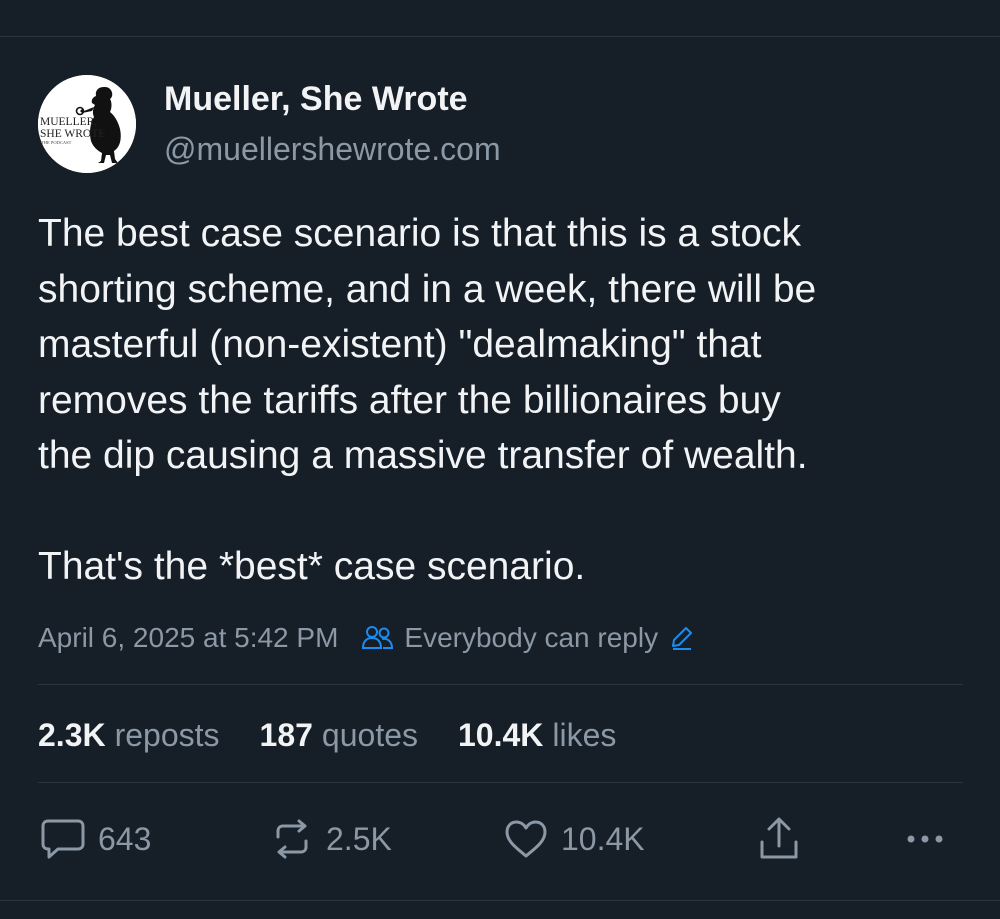 This screenshot has height=919, width=1000. I want to click on avatar-logo-image: MUELLER, SHE WROTE THE PODCAST, so click(87, 124).